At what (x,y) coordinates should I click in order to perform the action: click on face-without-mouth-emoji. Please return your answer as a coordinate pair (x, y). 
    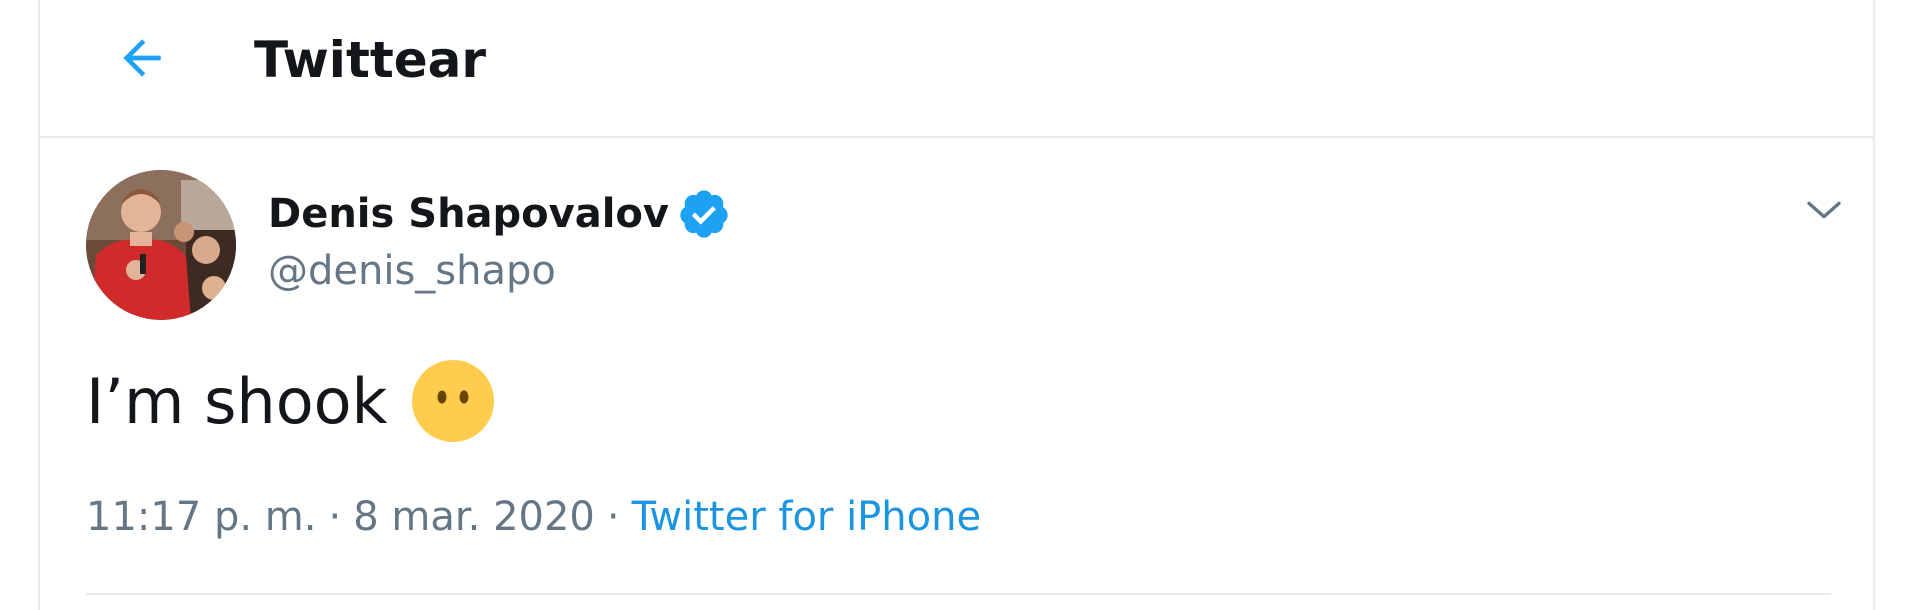
    Looking at the image, I should click on (453, 401).